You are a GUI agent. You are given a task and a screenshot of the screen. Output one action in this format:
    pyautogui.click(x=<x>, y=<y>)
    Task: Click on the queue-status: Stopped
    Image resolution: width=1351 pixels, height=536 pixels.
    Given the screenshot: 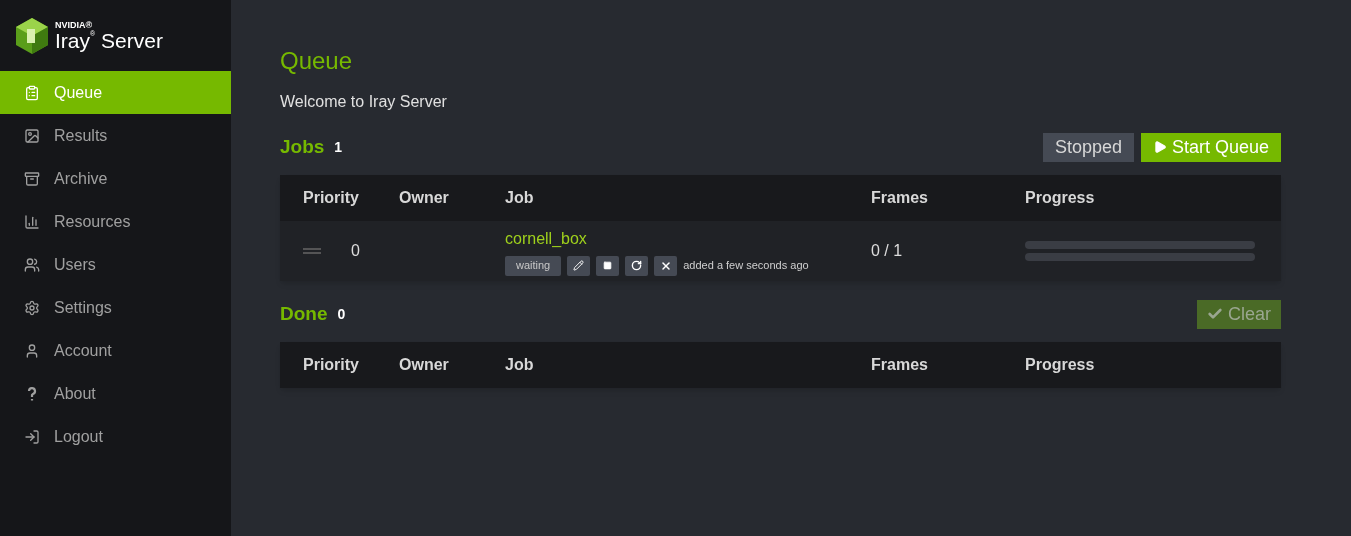 What is the action you would take?
    pyautogui.click(x=1088, y=147)
    